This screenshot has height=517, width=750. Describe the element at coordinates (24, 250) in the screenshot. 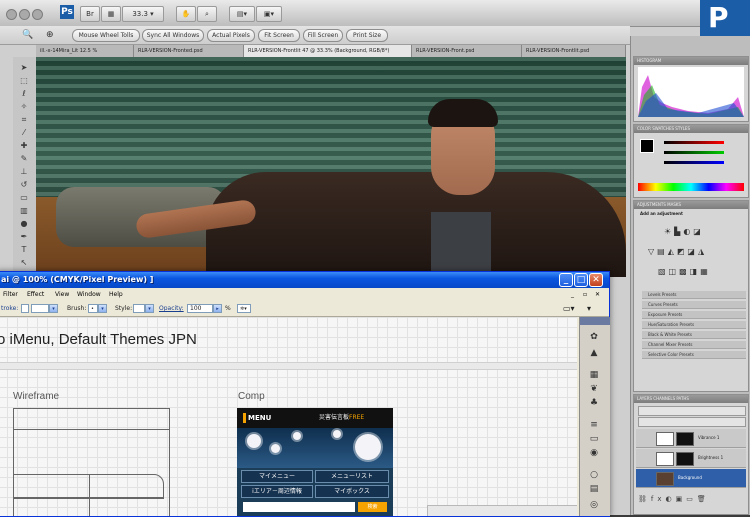

I see `type-tool-icon: T` at that location.